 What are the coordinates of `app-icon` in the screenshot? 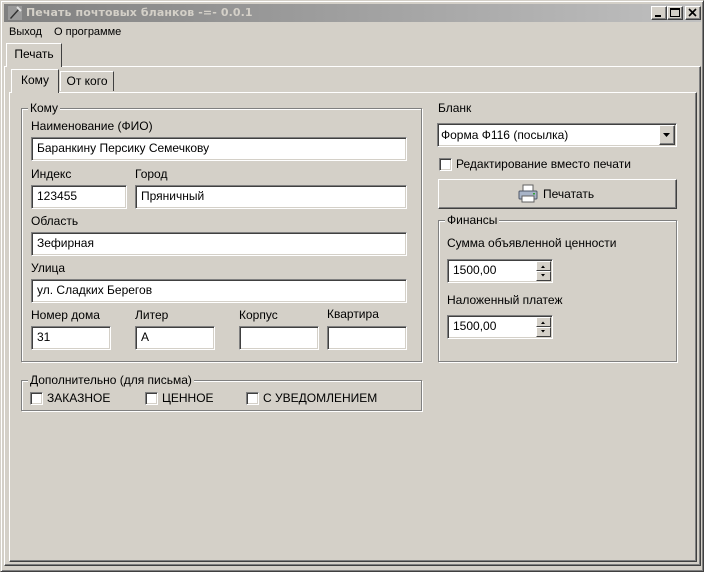 It's located at (15, 13).